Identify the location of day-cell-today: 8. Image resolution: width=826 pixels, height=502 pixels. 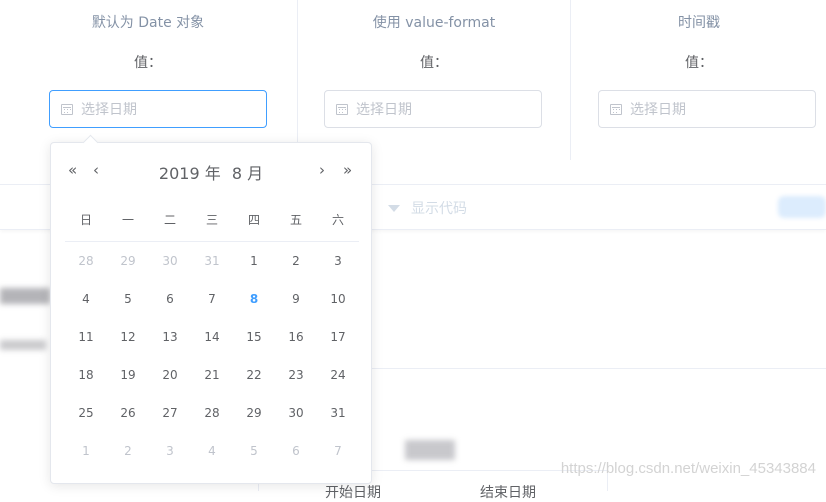
(254, 308).